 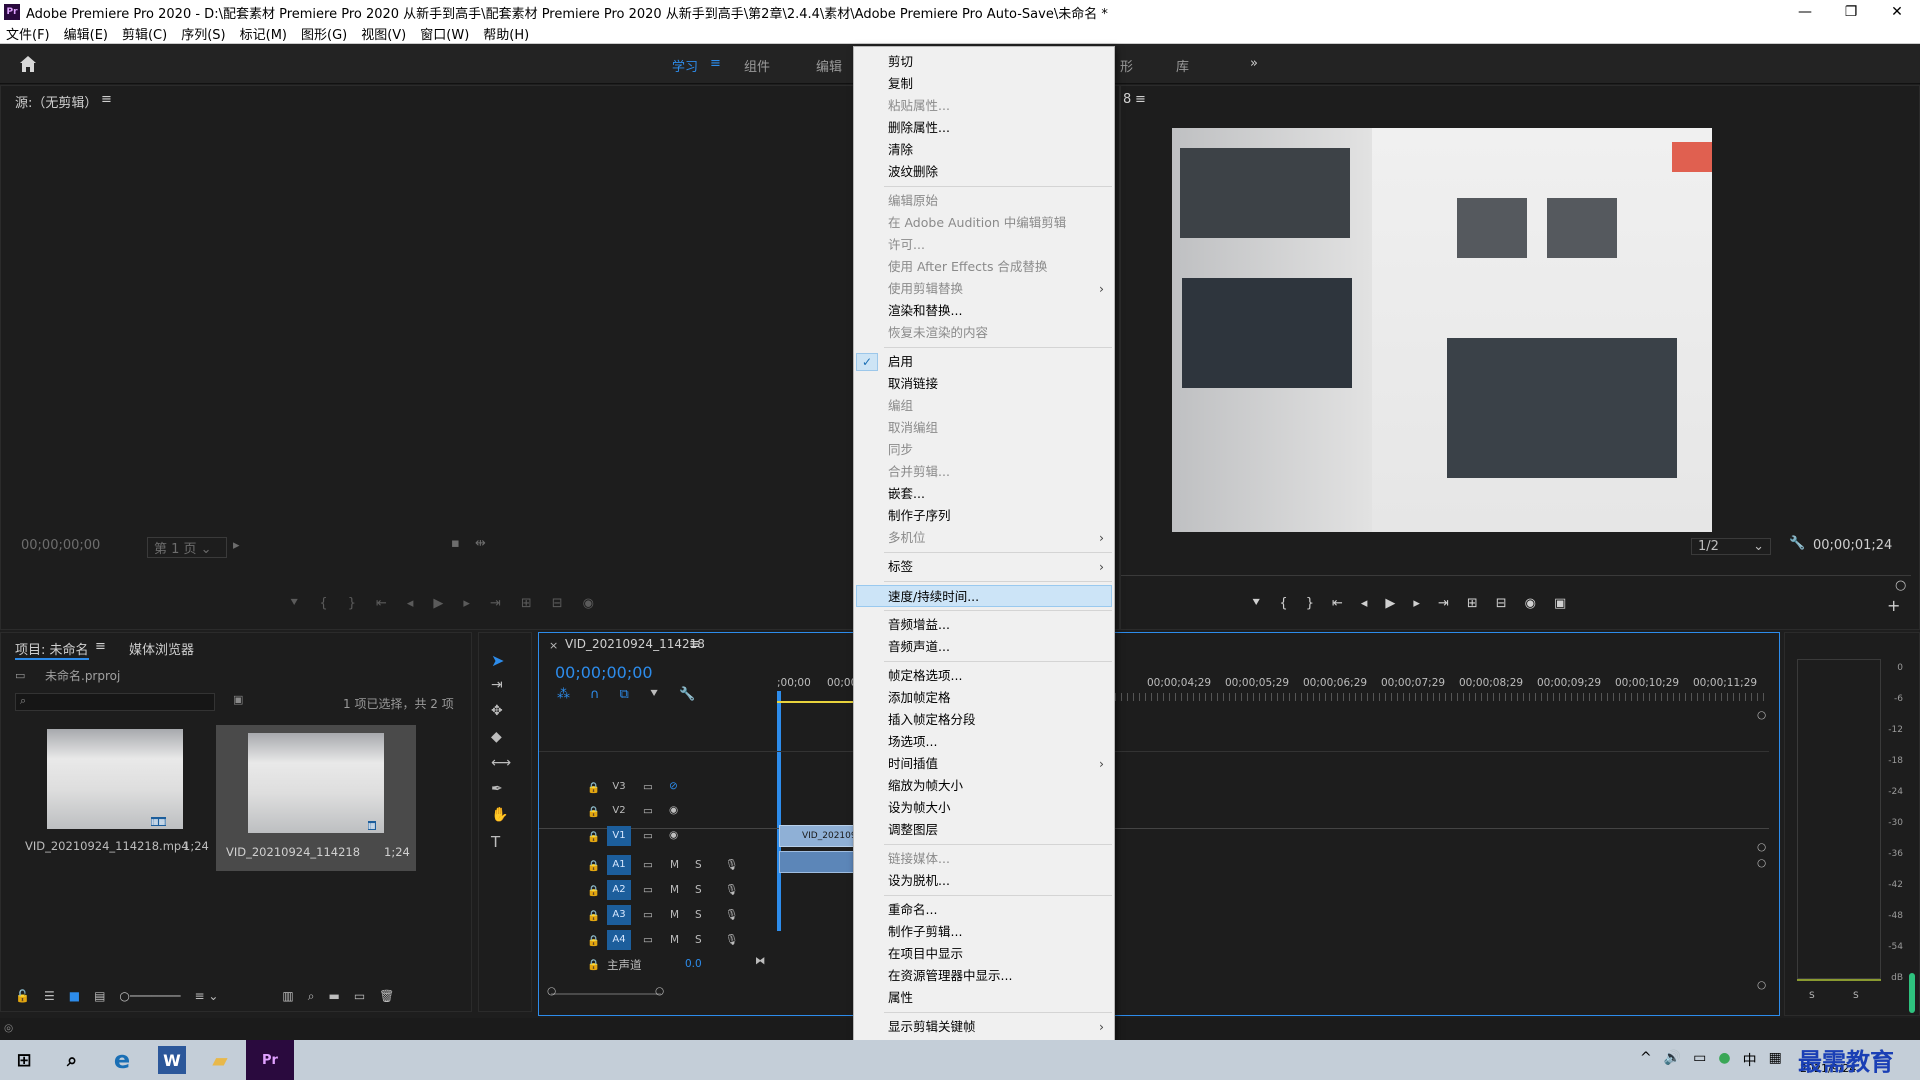 I want to click on context-menu-item: 调整图层, so click(x=984, y=830).